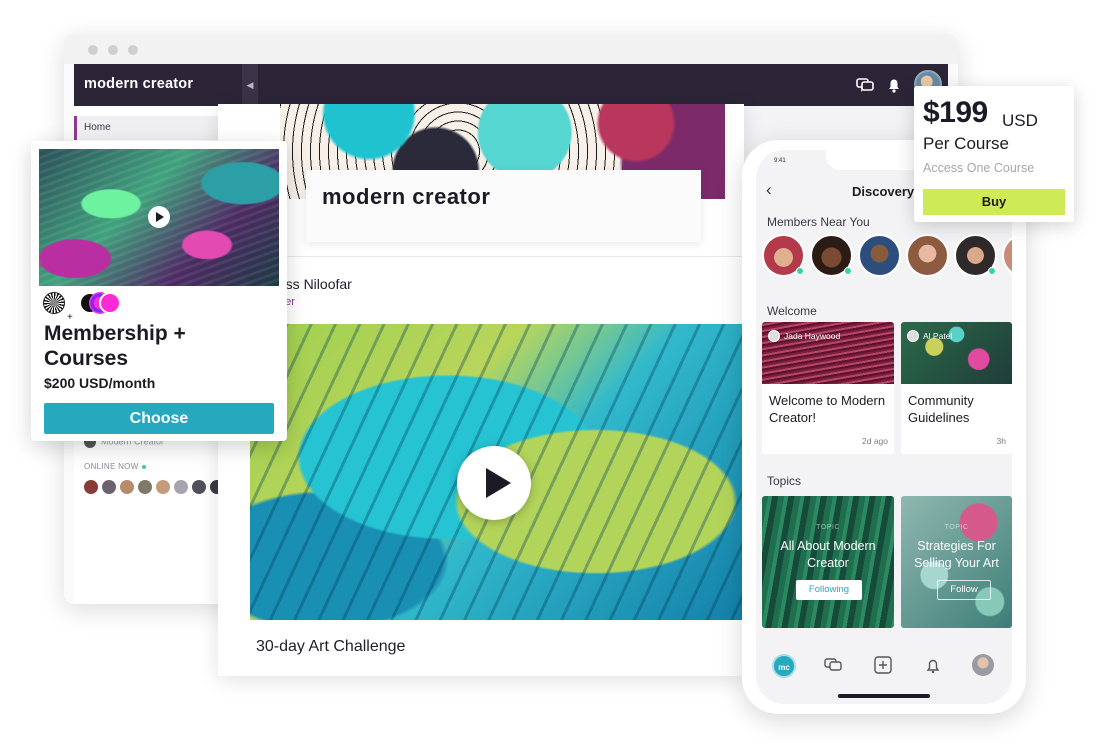  I want to click on play-button, so click(494, 483).